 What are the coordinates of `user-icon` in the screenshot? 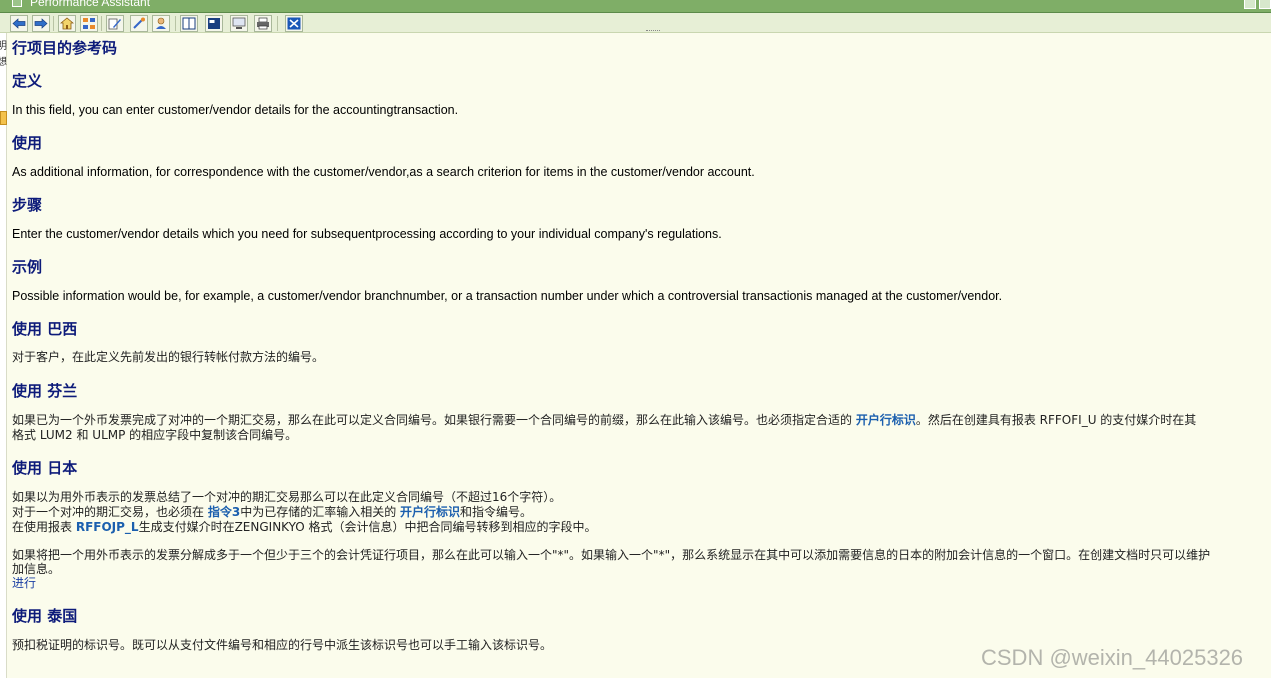 It's located at (161, 23).